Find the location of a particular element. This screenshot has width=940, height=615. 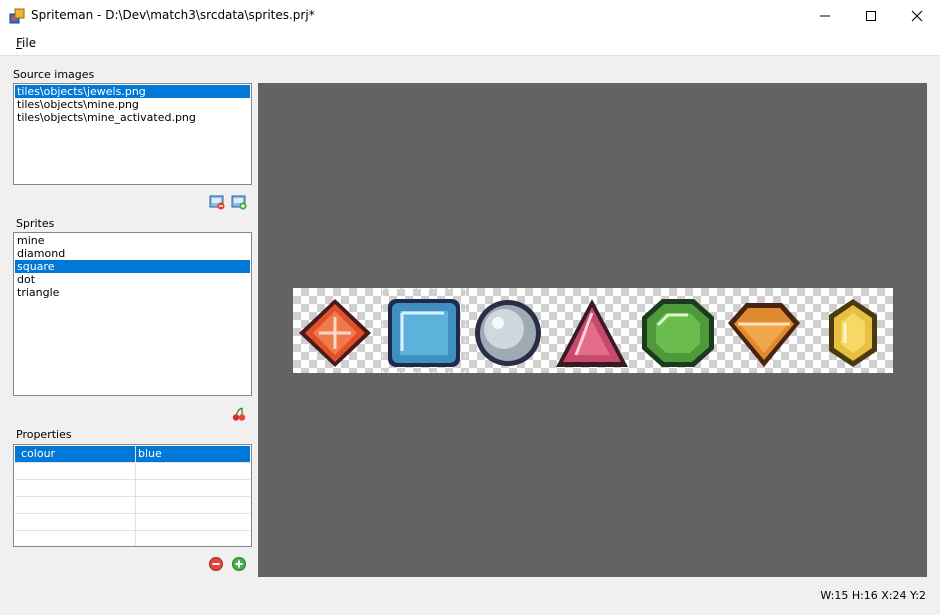

close-icon is located at coordinates (917, 15).